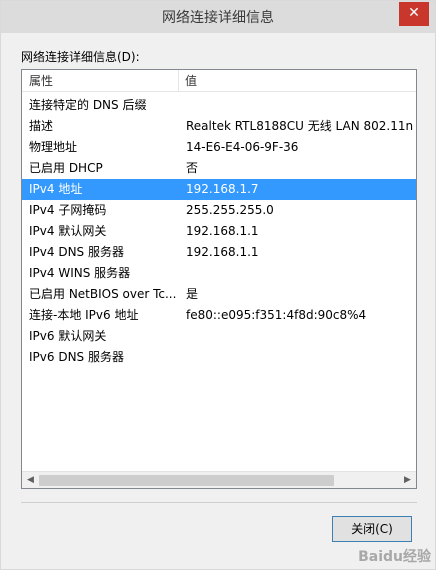 This screenshot has width=436, height=570. I want to click on table-row: IPv4 WINS 服务器, so click(219, 273).